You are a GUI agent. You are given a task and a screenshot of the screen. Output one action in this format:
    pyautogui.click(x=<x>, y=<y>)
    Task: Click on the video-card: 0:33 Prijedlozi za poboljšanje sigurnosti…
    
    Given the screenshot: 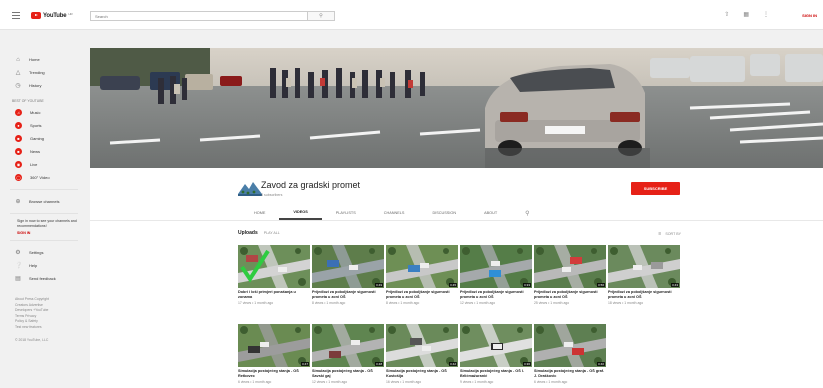 What is the action you would take?
    pyautogui.click(x=496, y=275)
    